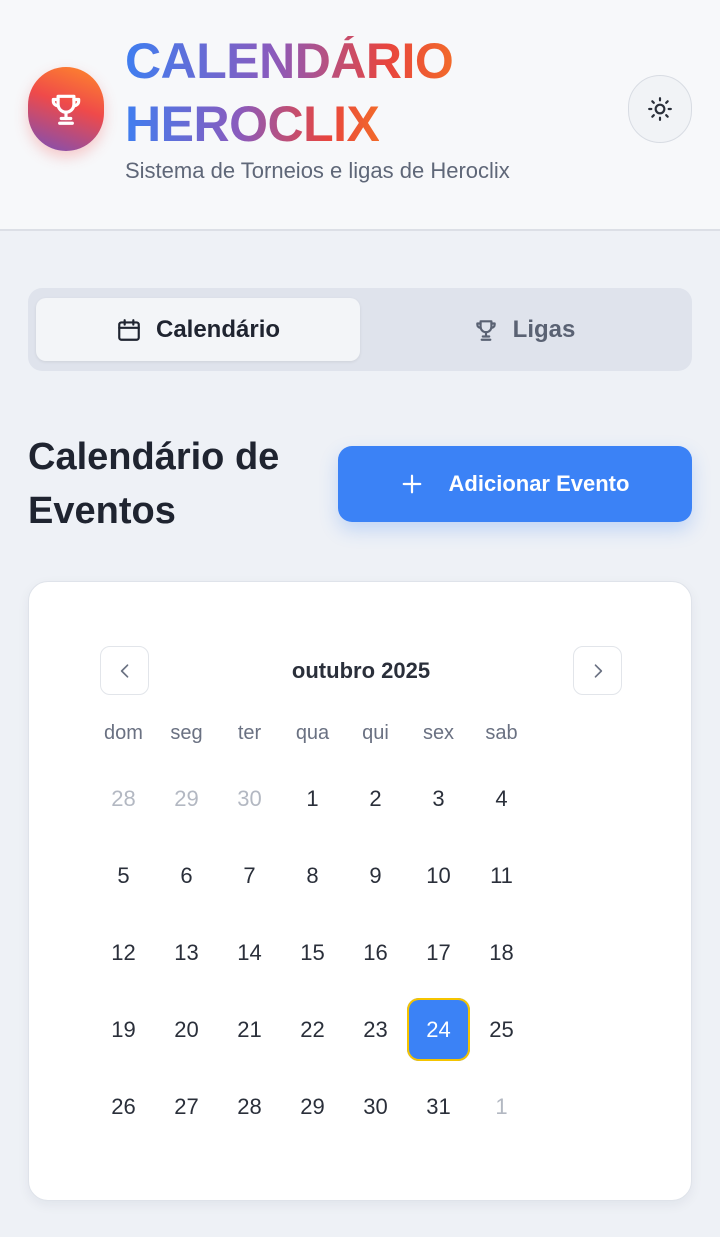  What do you see at coordinates (186, 1029) in the screenshot?
I see `calendar-day: 20` at bounding box center [186, 1029].